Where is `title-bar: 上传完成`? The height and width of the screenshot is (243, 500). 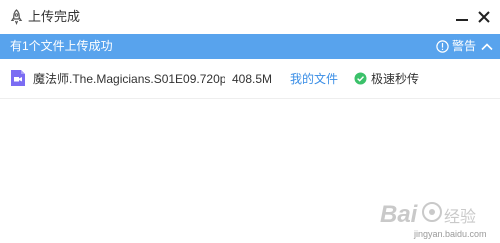 title-bar: 上传完成 is located at coordinates (250, 17).